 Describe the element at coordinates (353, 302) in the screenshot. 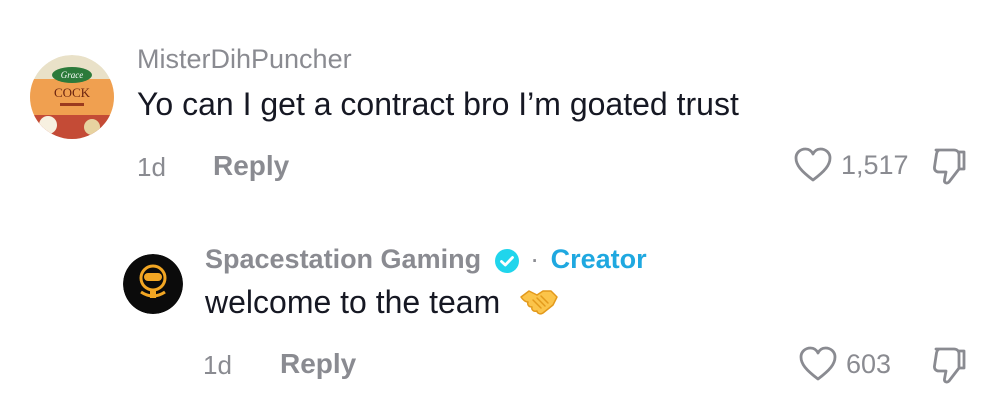

I see `comment-text: welcome to the team` at that location.